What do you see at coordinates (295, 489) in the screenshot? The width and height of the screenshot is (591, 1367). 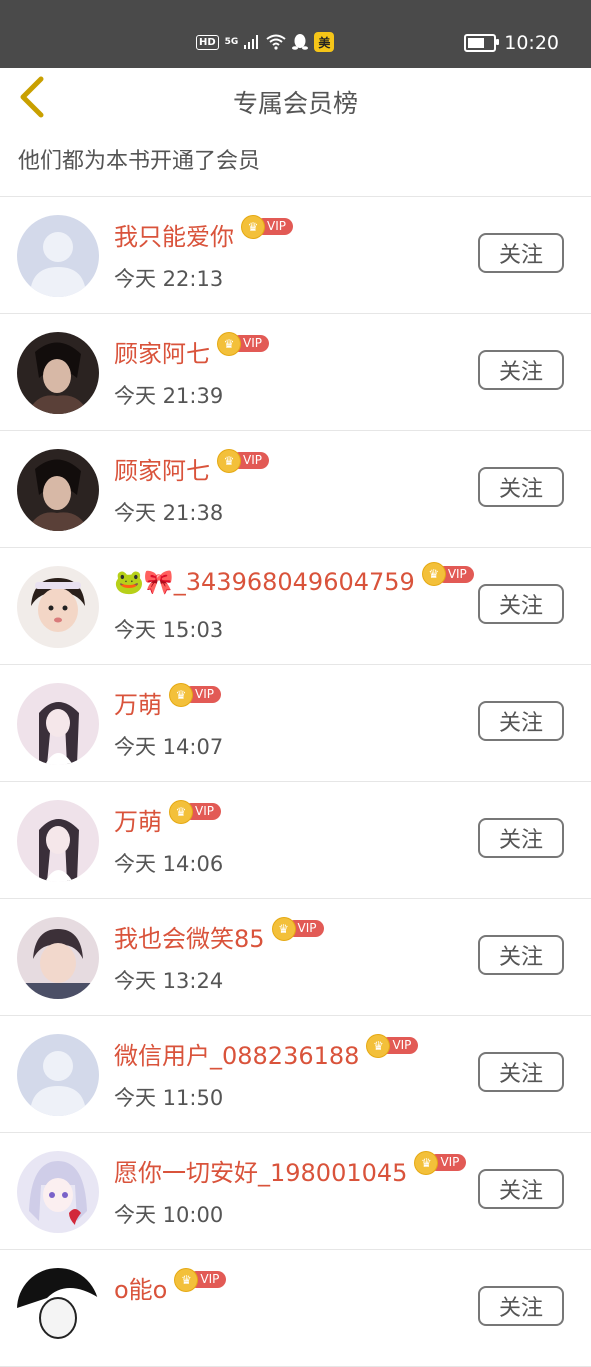 I see `member-row: 顾家阿七 ♛ VIP 今天 21:38 关注` at bounding box center [295, 489].